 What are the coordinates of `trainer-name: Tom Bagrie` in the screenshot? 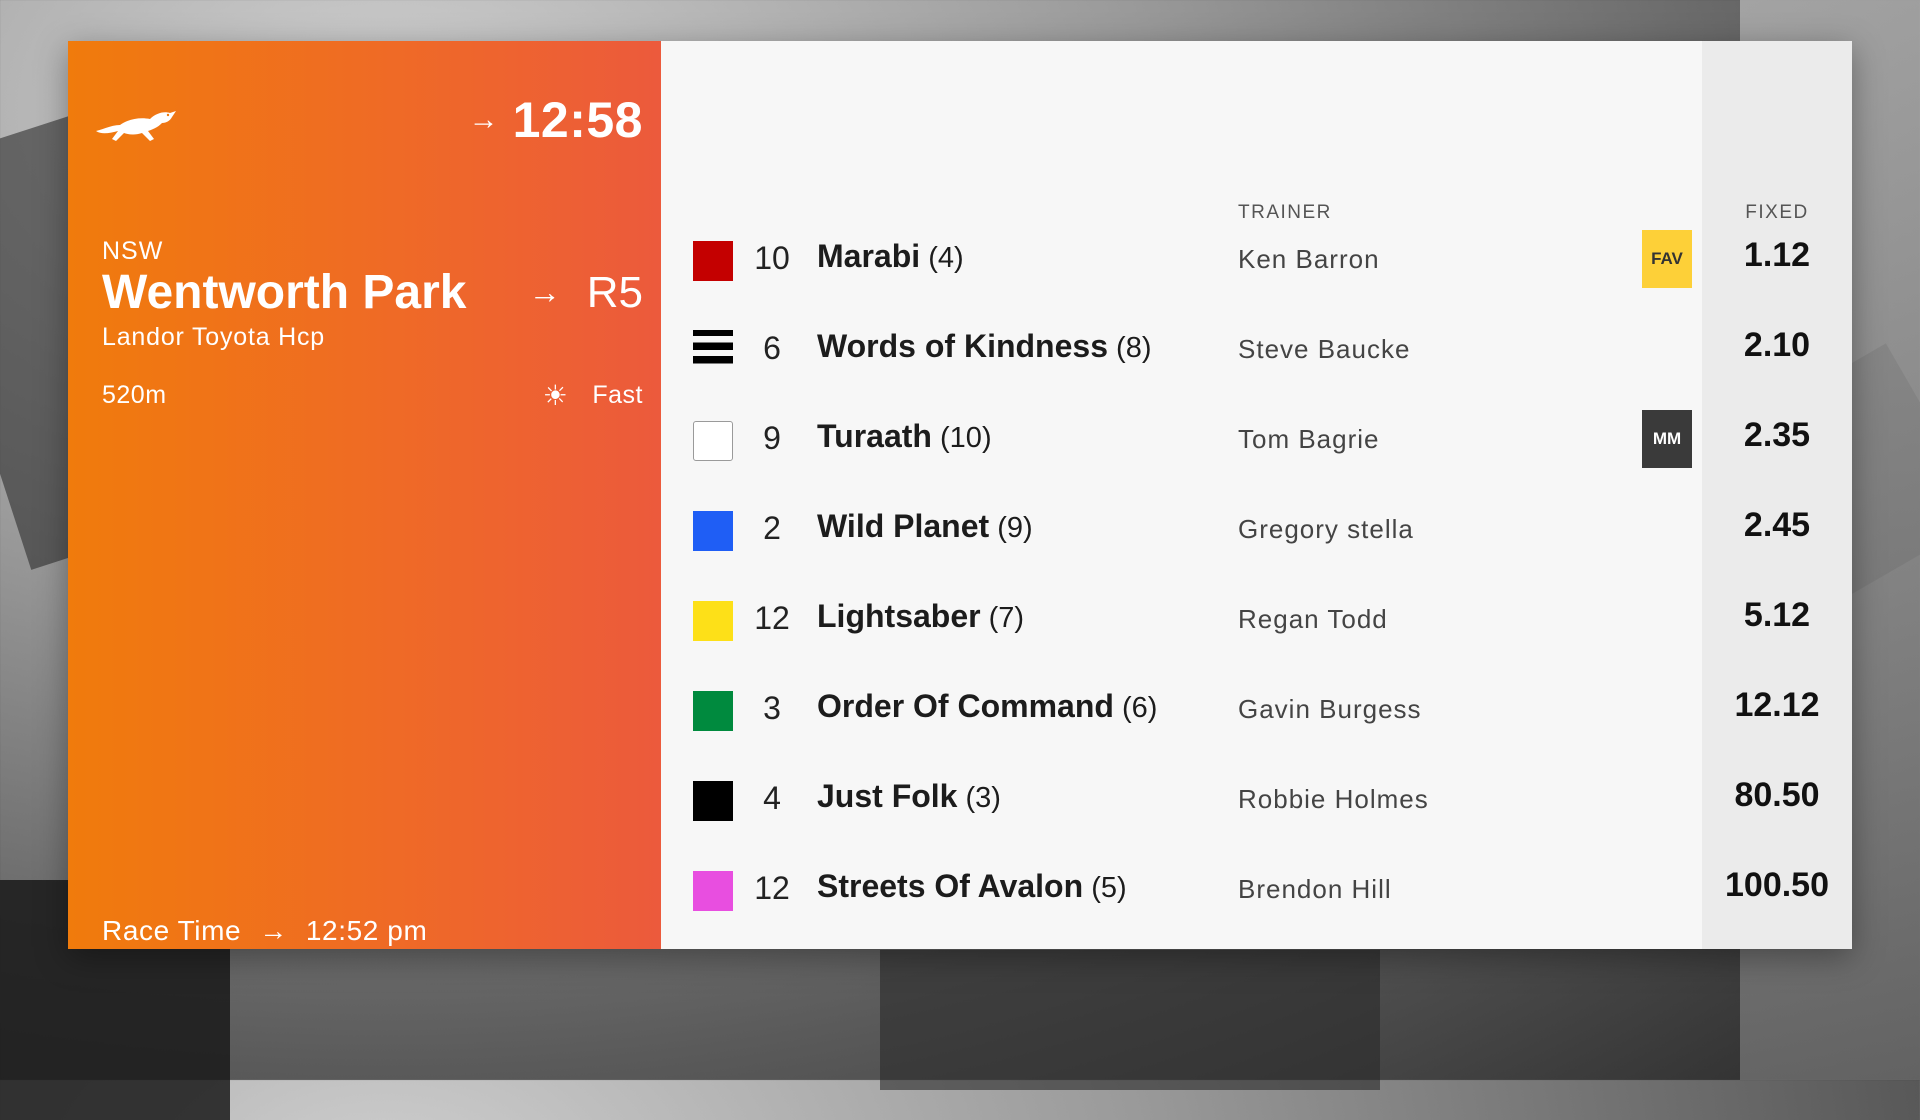 It's located at (1309, 439).